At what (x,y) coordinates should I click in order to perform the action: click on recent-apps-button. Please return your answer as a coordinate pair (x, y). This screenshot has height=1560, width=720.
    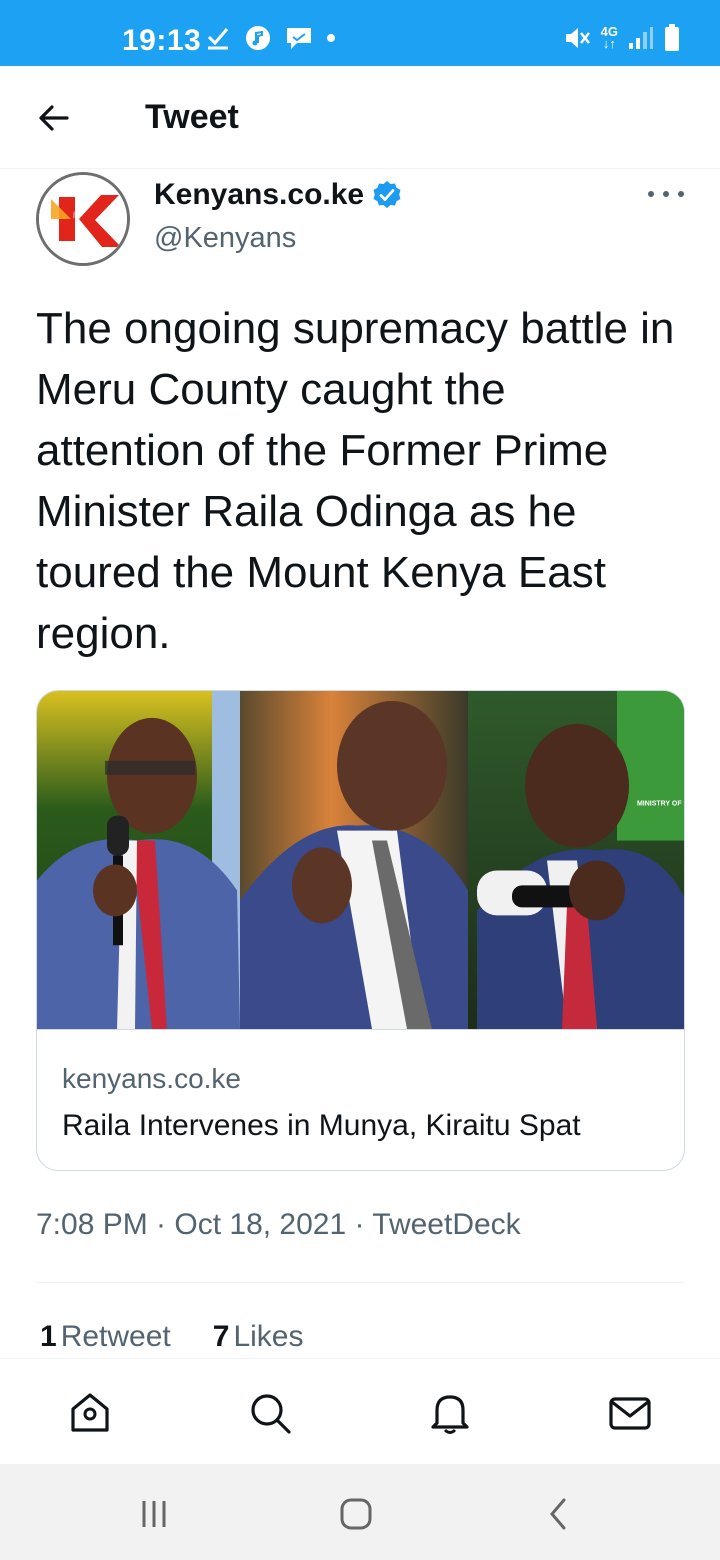
    Looking at the image, I should click on (154, 1514).